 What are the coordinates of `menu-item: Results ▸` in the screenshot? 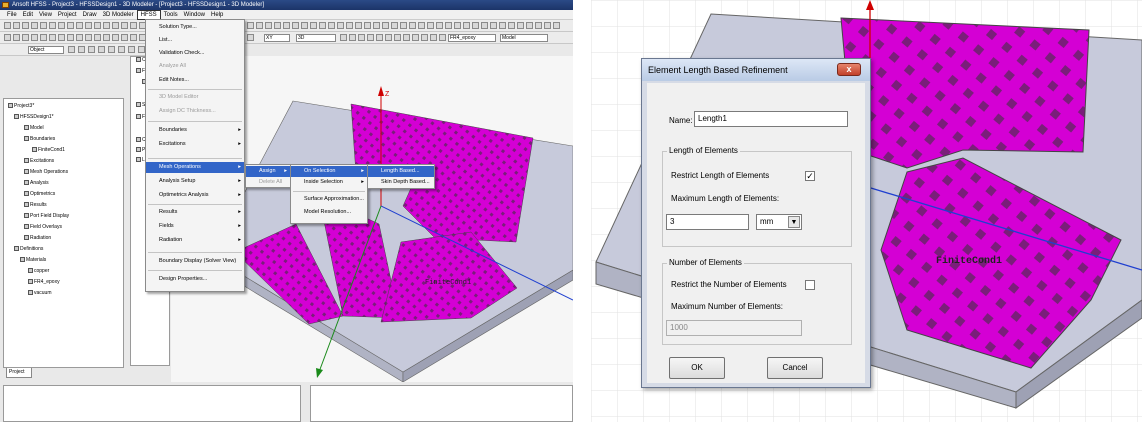 It's located at (195, 212).